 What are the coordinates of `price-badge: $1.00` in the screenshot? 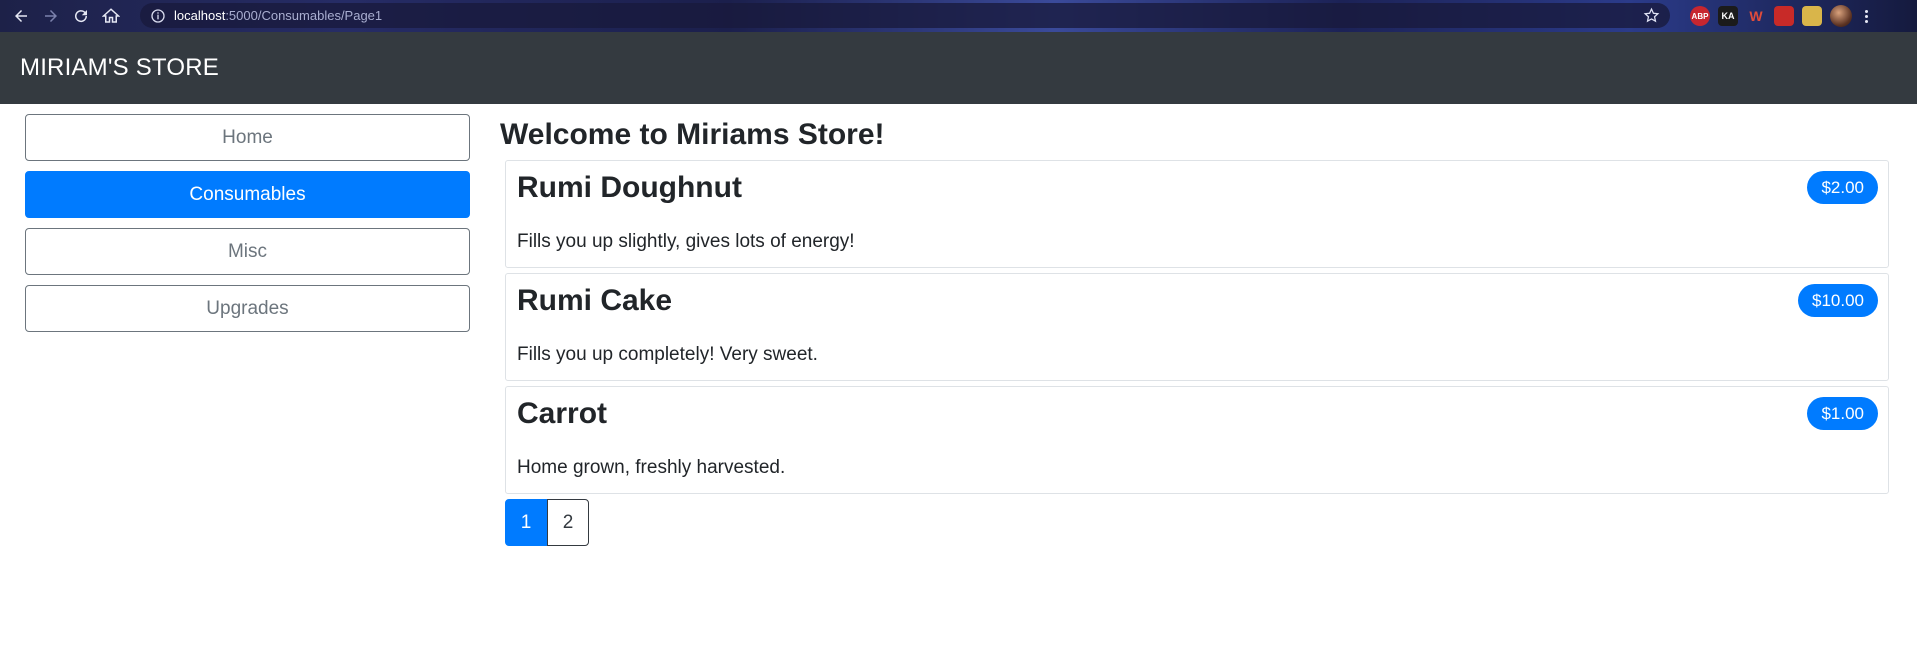 It's located at (1842, 413).